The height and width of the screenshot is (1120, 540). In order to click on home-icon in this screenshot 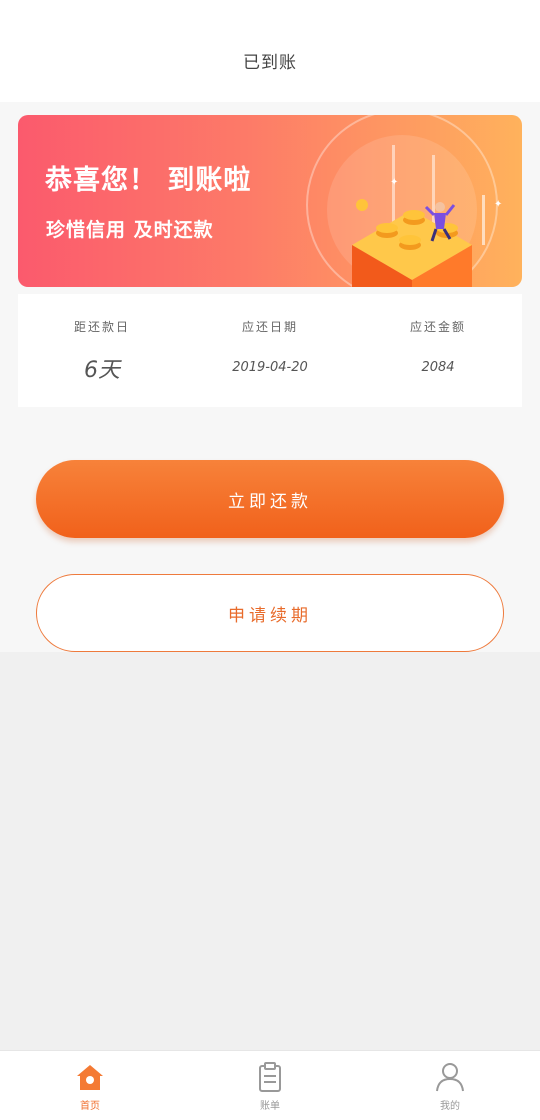, I will do `click(90, 1077)`.